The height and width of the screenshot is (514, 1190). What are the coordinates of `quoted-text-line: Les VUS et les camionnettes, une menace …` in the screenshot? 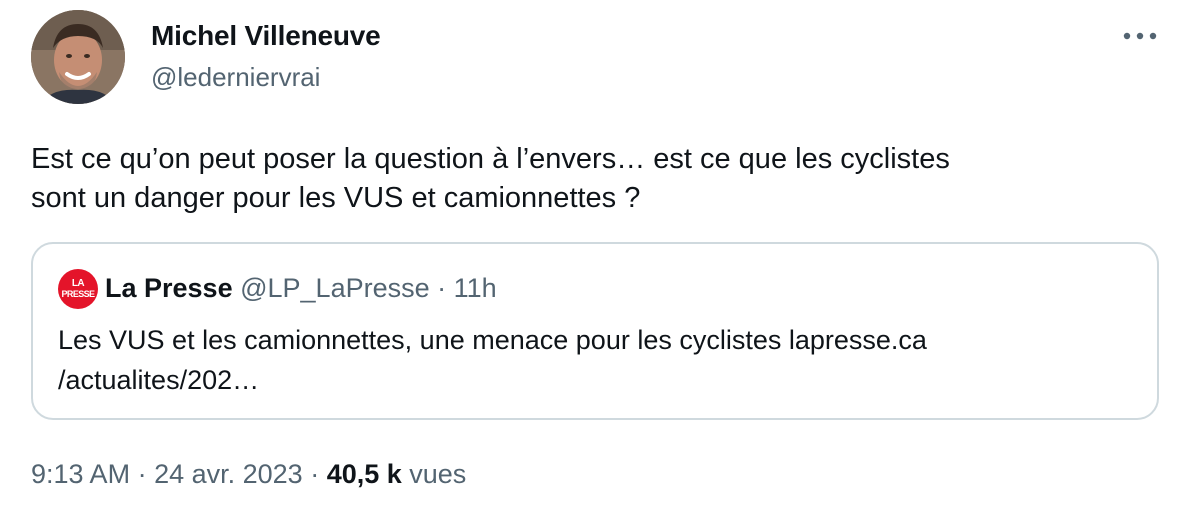 It's located at (492, 340).